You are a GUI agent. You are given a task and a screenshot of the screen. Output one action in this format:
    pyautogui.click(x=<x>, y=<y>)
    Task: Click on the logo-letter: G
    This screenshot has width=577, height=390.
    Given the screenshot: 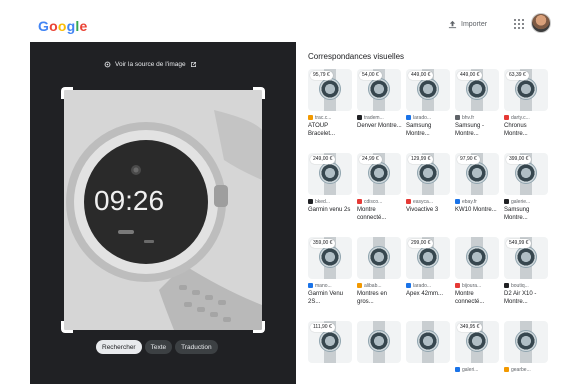 What is the action you would take?
    pyautogui.click(x=44, y=26)
    